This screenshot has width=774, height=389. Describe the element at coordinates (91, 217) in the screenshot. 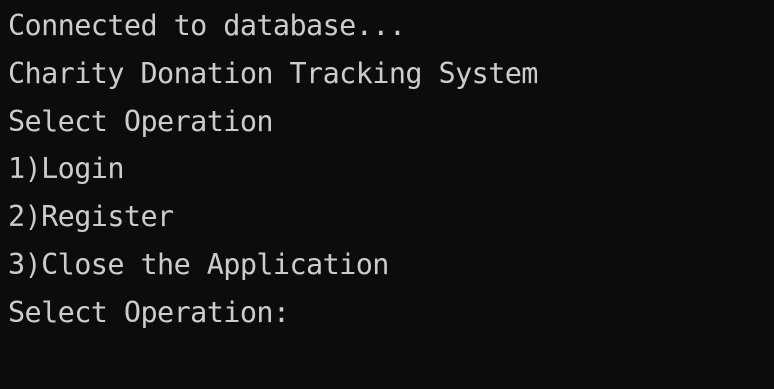

I see `menu-option-register: 2)Register` at that location.